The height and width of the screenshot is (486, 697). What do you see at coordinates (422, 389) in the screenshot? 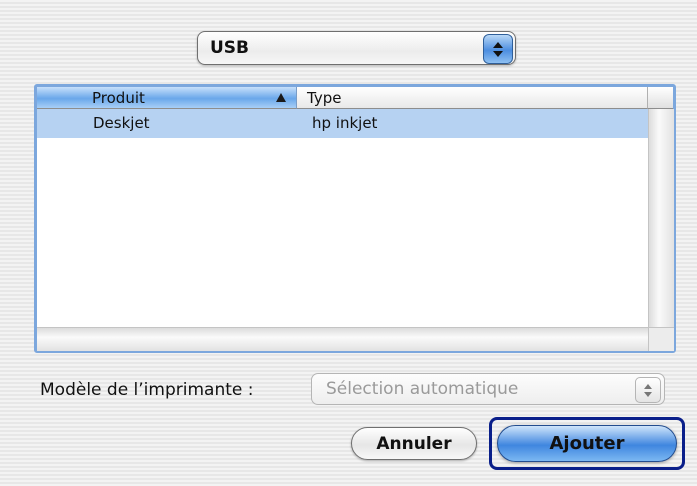
I see `printer-model-value: Sélection automatique` at bounding box center [422, 389].